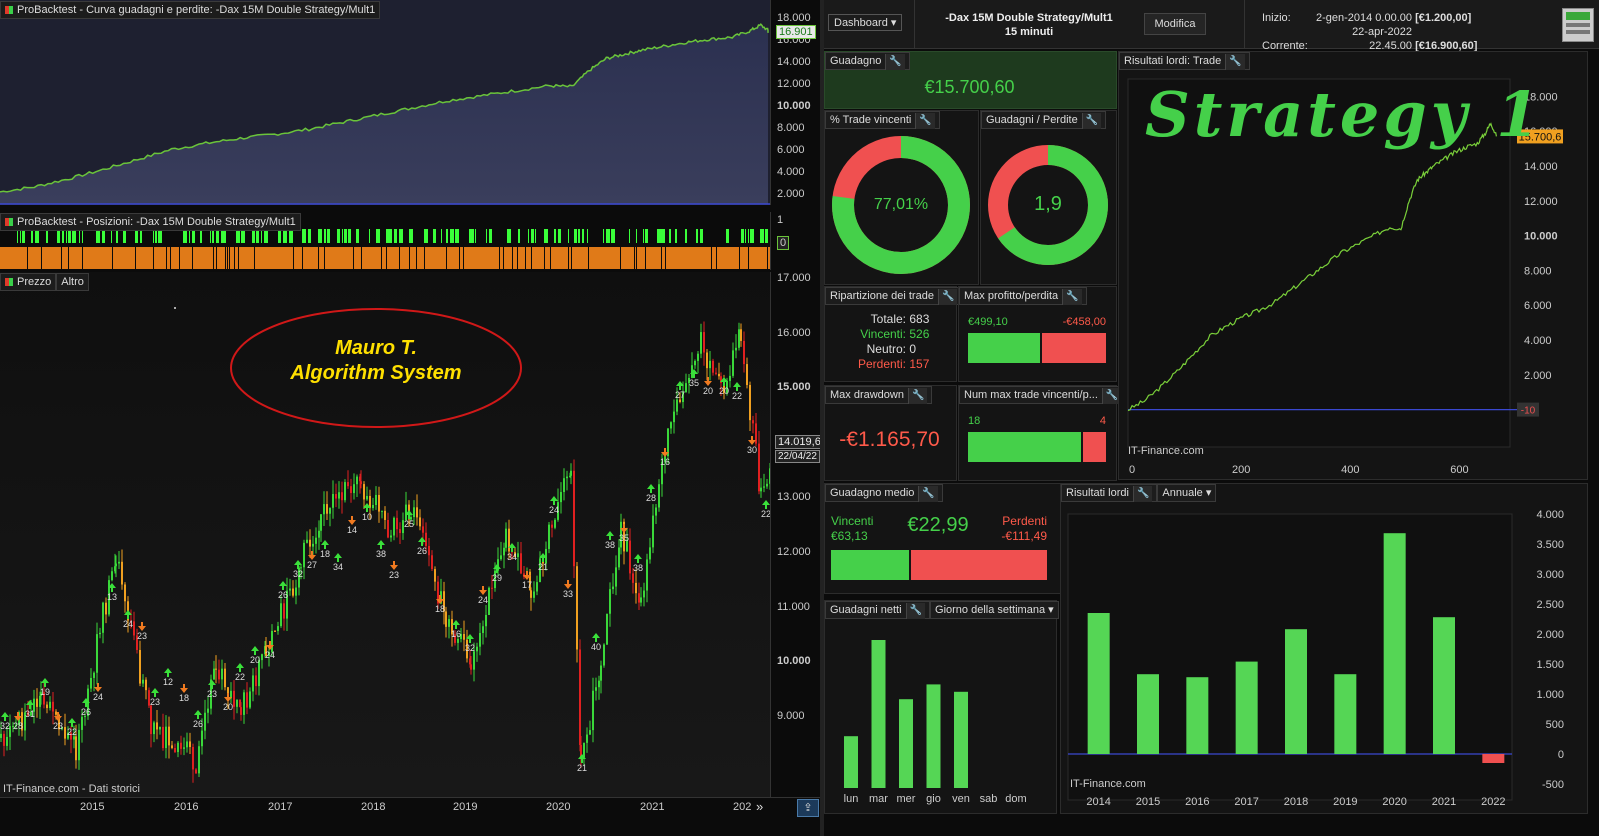 The height and width of the screenshot is (836, 1599). What do you see at coordinates (1578, 25) in the screenshot?
I see `report-icon` at bounding box center [1578, 25].